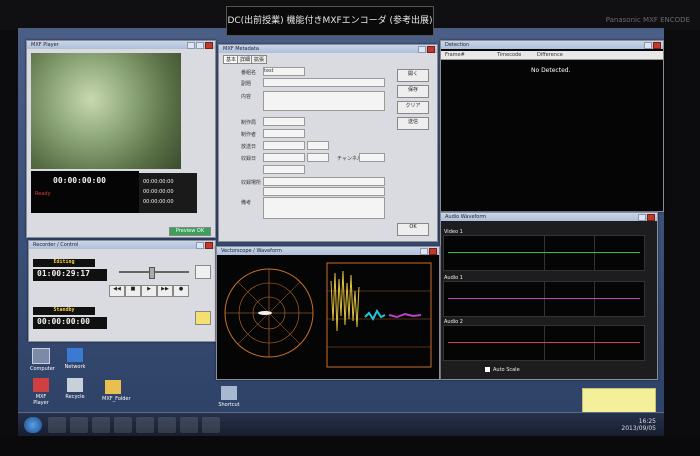 The width and height of the screenshot is (700, 456). Describe the element at coordinates (544, 252) in the screenshot. I see `green-trace` at that location.